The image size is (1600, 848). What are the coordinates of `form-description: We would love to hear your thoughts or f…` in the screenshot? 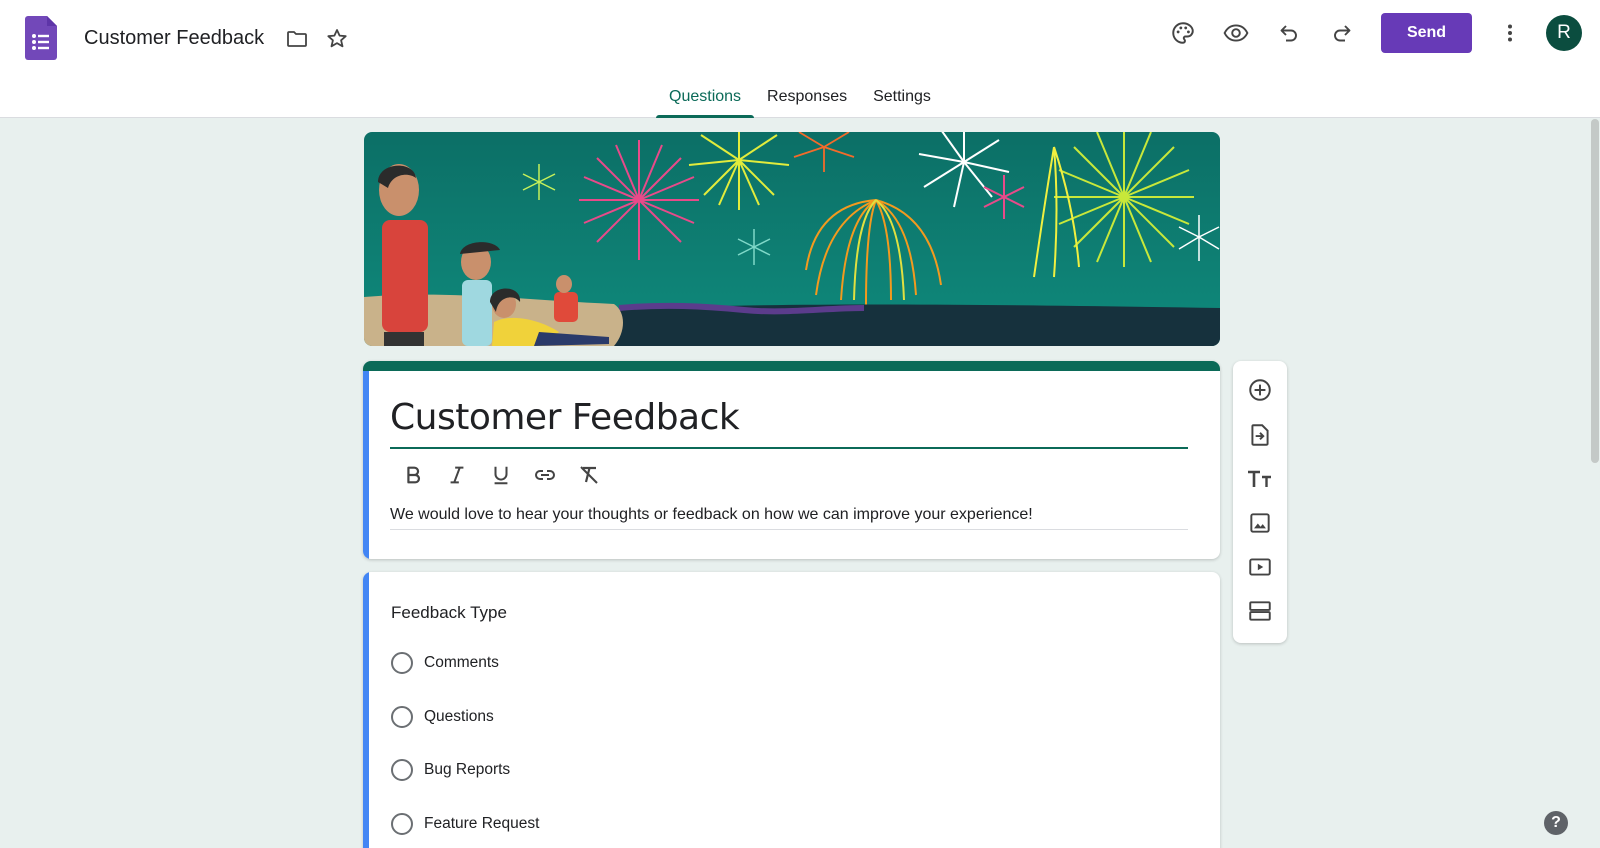 It's located at (711, 515).